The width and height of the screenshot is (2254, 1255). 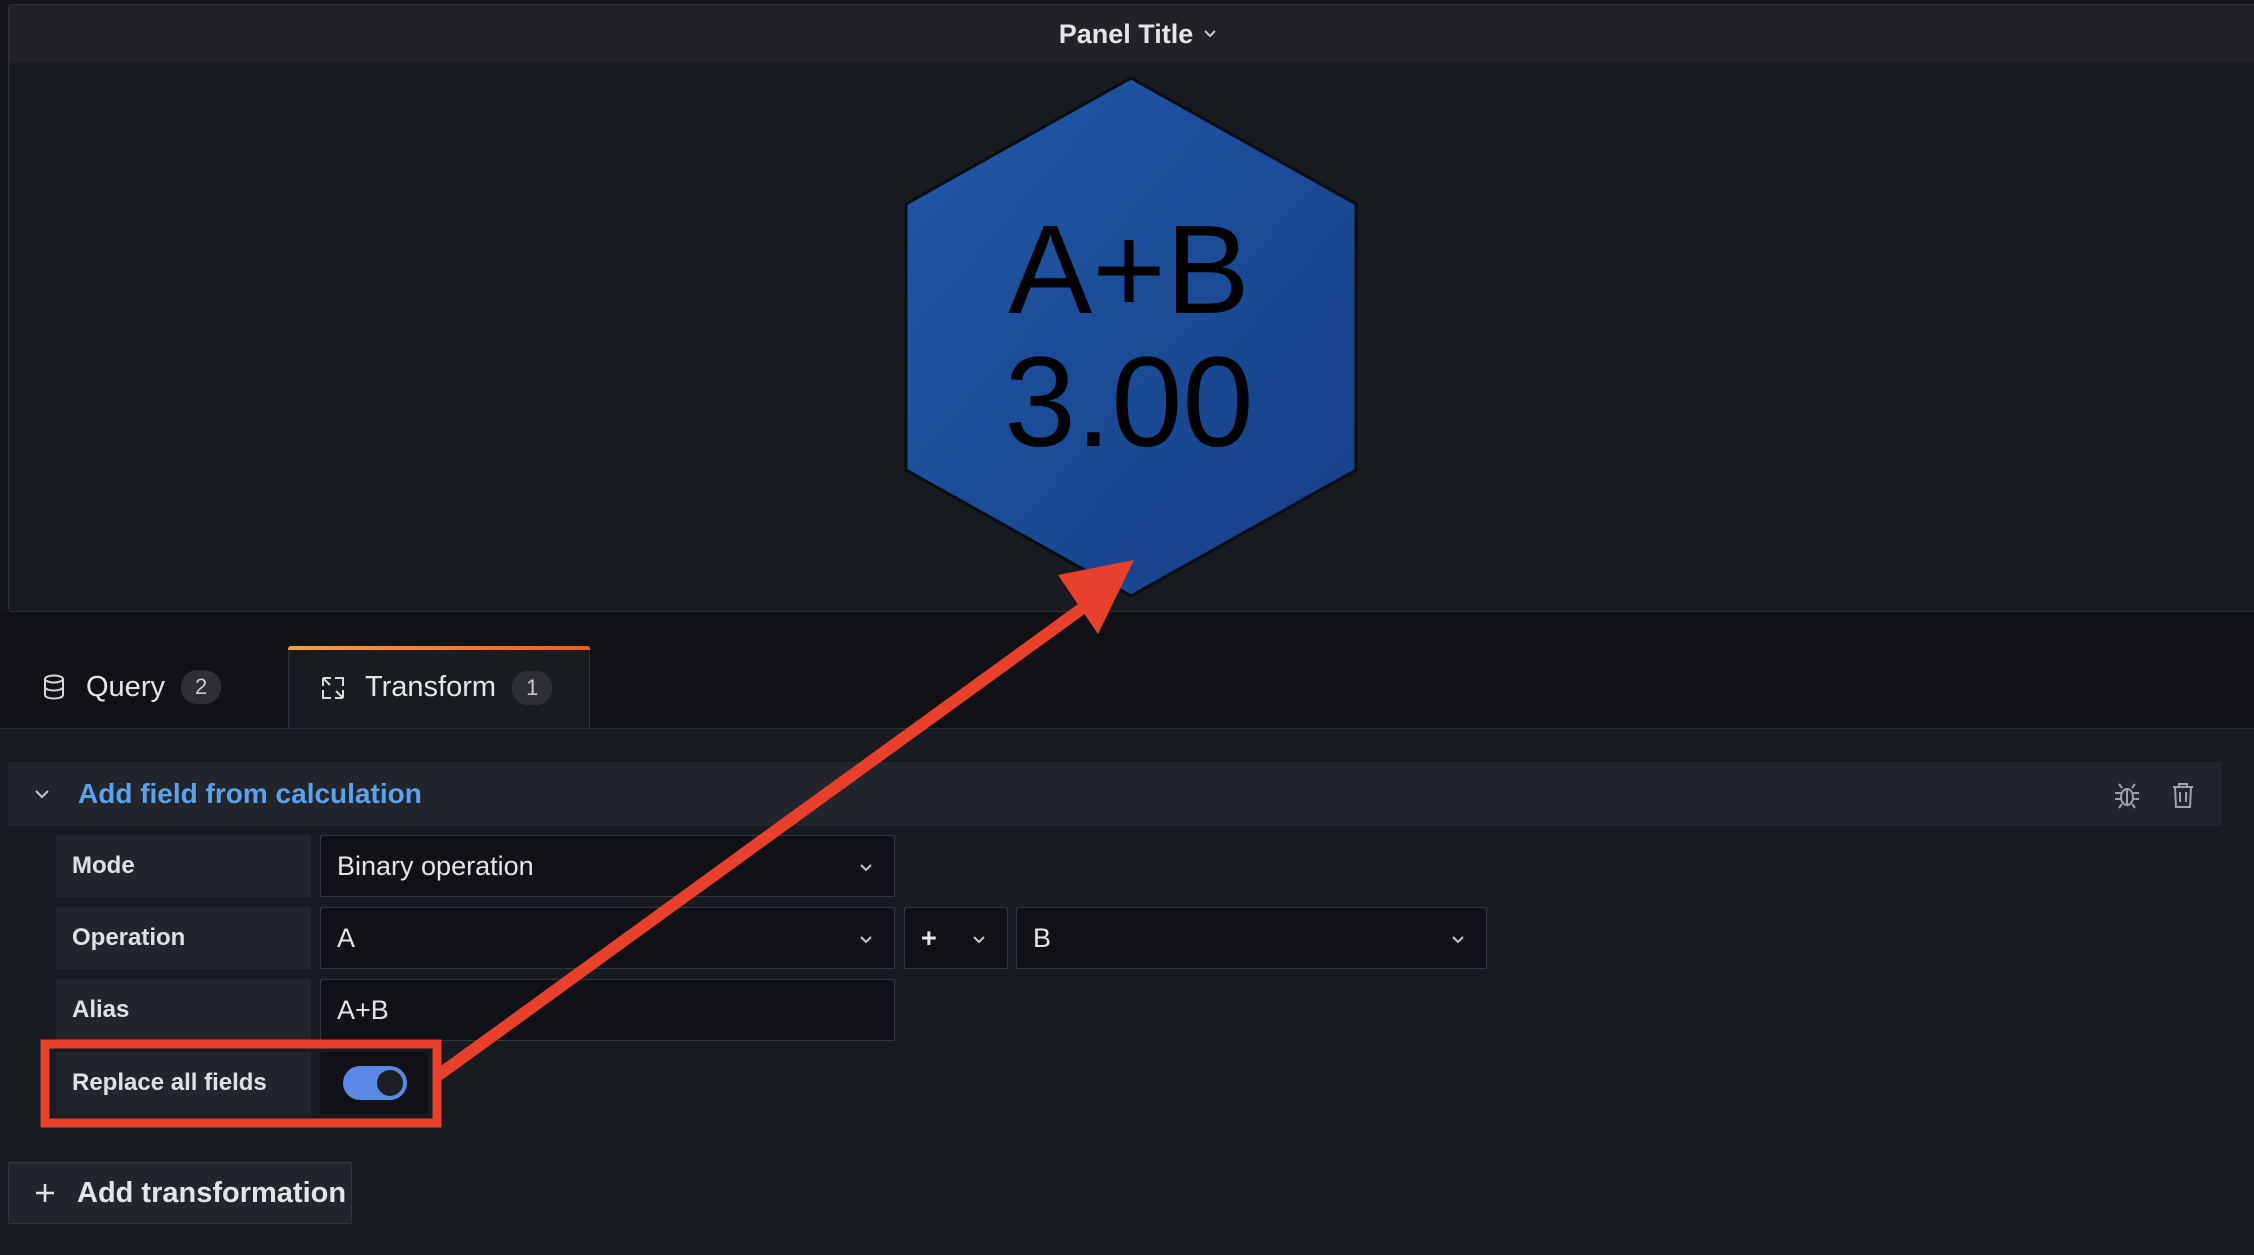 I want to click on operation-label: Operation, so click(x=183, y=938).